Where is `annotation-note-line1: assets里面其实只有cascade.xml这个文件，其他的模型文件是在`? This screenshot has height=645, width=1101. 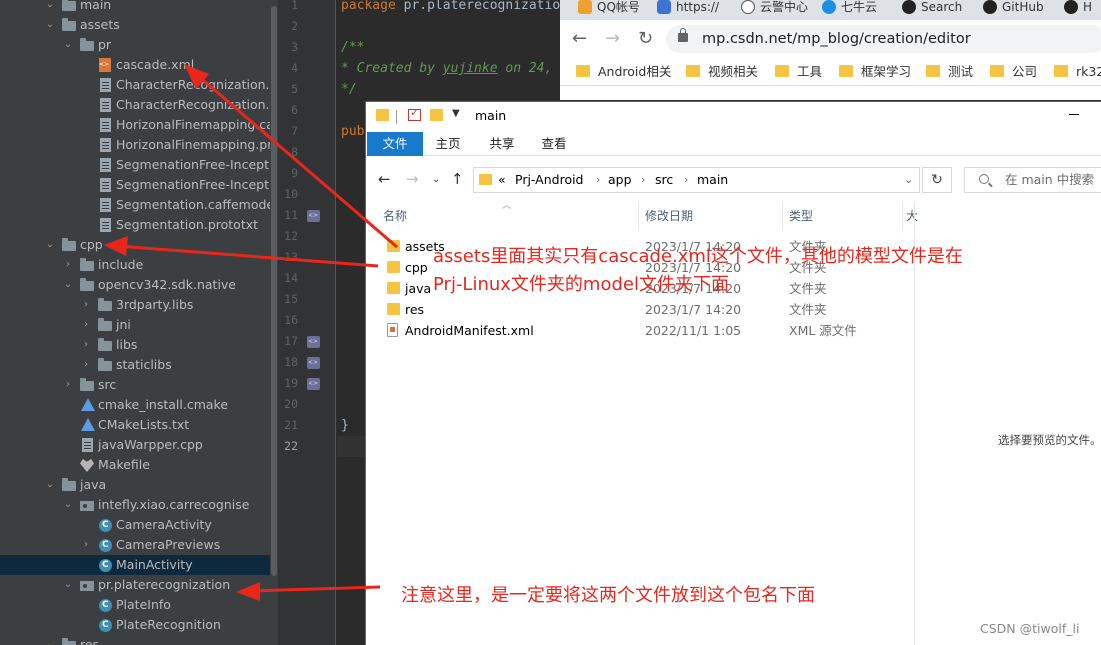
annotation-note-line1: assets里面其实只有cascade.xml这个文件，其他的模型文件是在 is located at coordinates (698, 256).